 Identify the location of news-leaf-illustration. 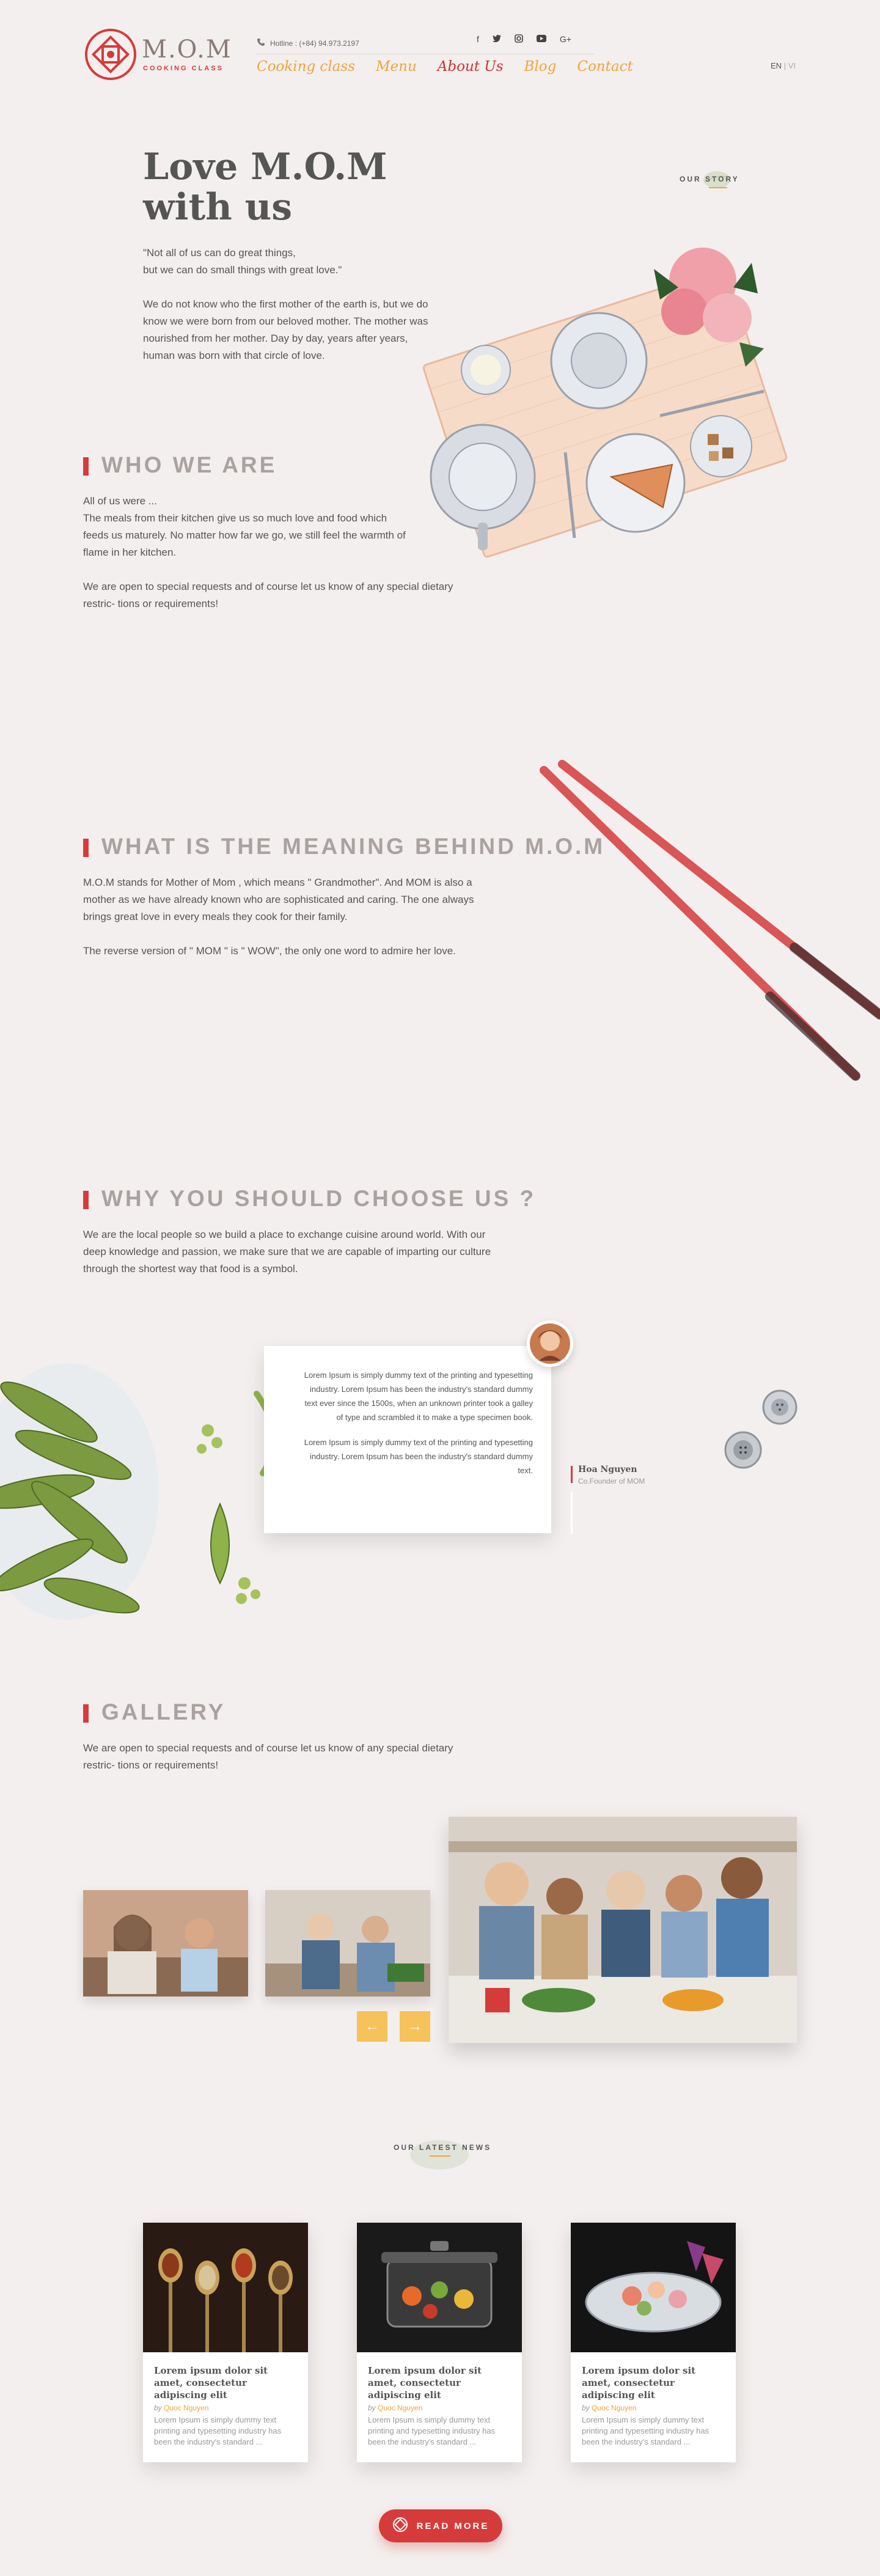
(440, 2154).